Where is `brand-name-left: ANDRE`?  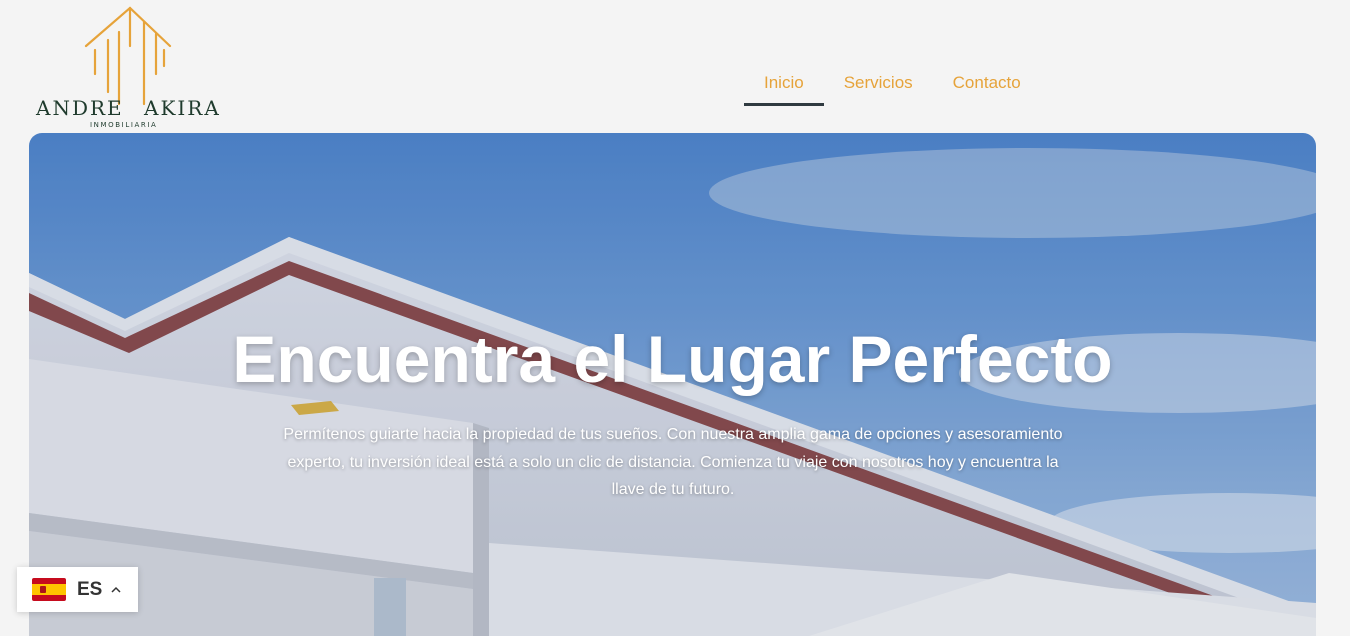
brand-name-left: ANDRE is located at coordinates (80, 108).